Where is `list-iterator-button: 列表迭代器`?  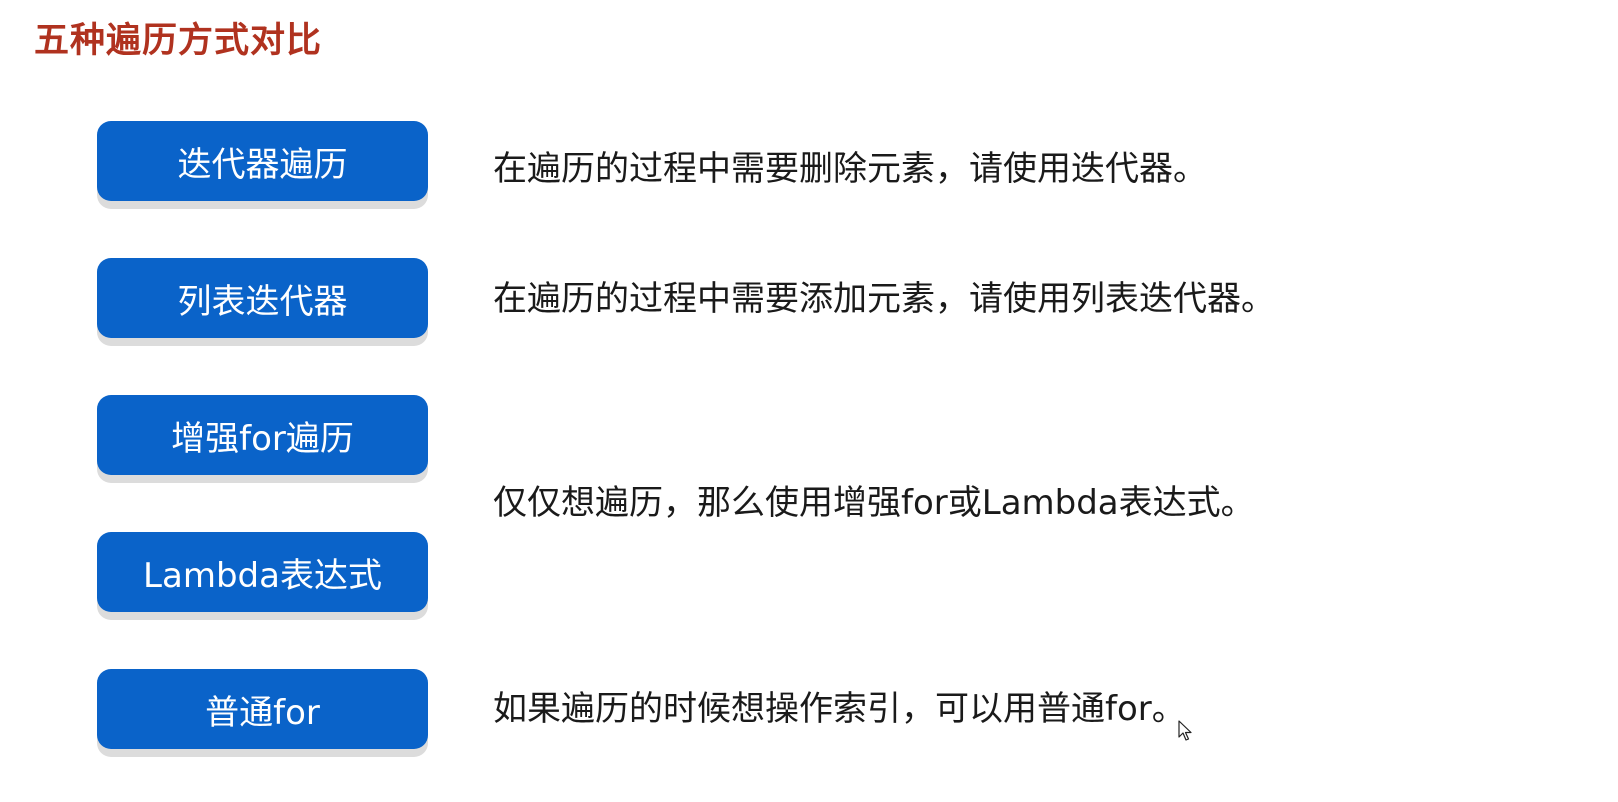
list-iterator-button: 列表迭代器 is located at coordinates (262, 298).